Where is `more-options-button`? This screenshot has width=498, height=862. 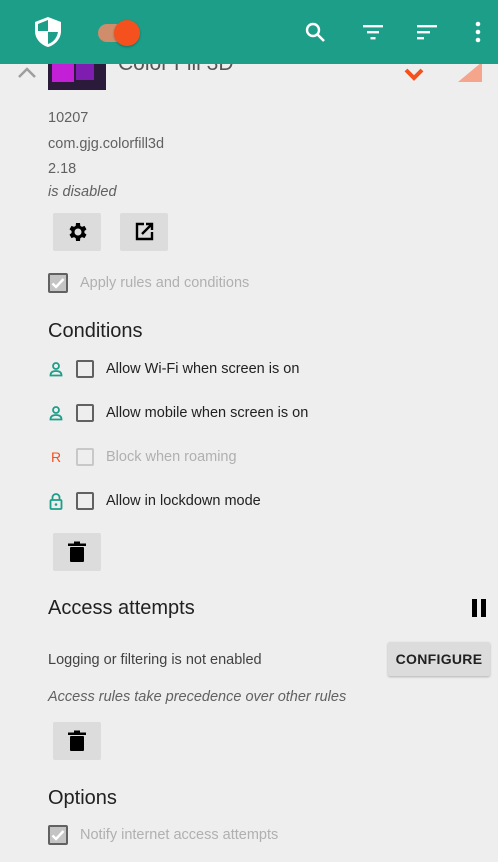 more-options-button is located at coordinates (478, 32).